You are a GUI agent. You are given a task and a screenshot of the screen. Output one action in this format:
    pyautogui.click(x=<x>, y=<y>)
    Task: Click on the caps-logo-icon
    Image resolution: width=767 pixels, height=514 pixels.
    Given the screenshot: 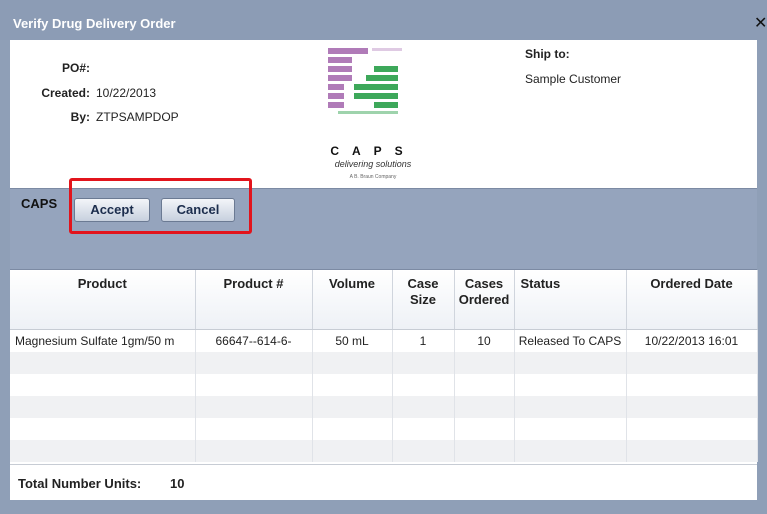 What is the action you would take?
    pyautogui.click(x=365, y=81)
    